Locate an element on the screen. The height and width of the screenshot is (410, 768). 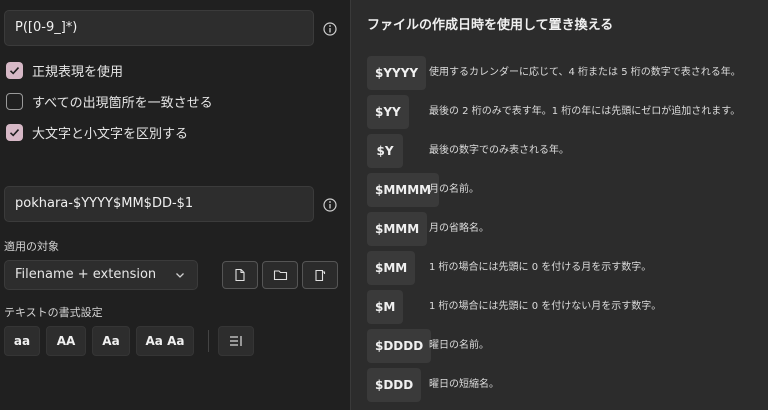
numbered-list-icon is located at coordinates (236, 341).